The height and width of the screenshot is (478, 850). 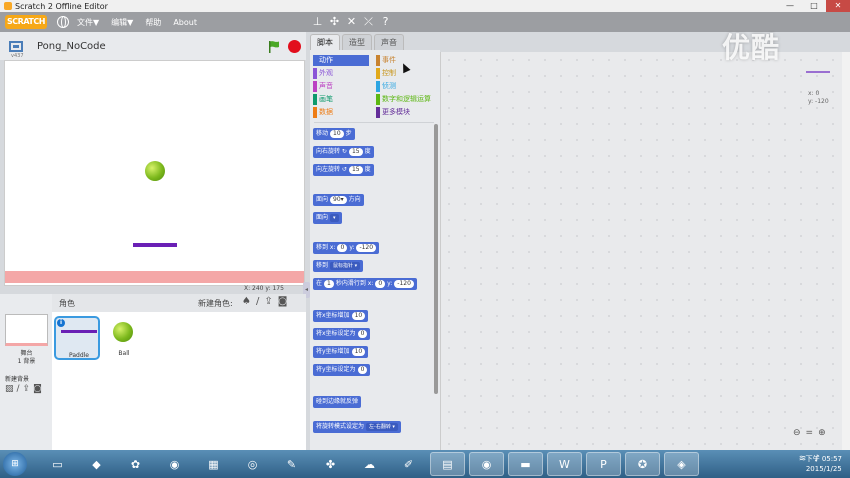 I want to click on ball-sprite, so click(x=155, y=171).